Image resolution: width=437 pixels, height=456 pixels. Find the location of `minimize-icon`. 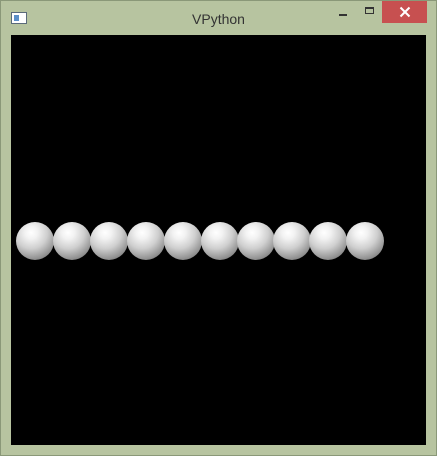

minimize-icon is located at coordinates (343, 14).